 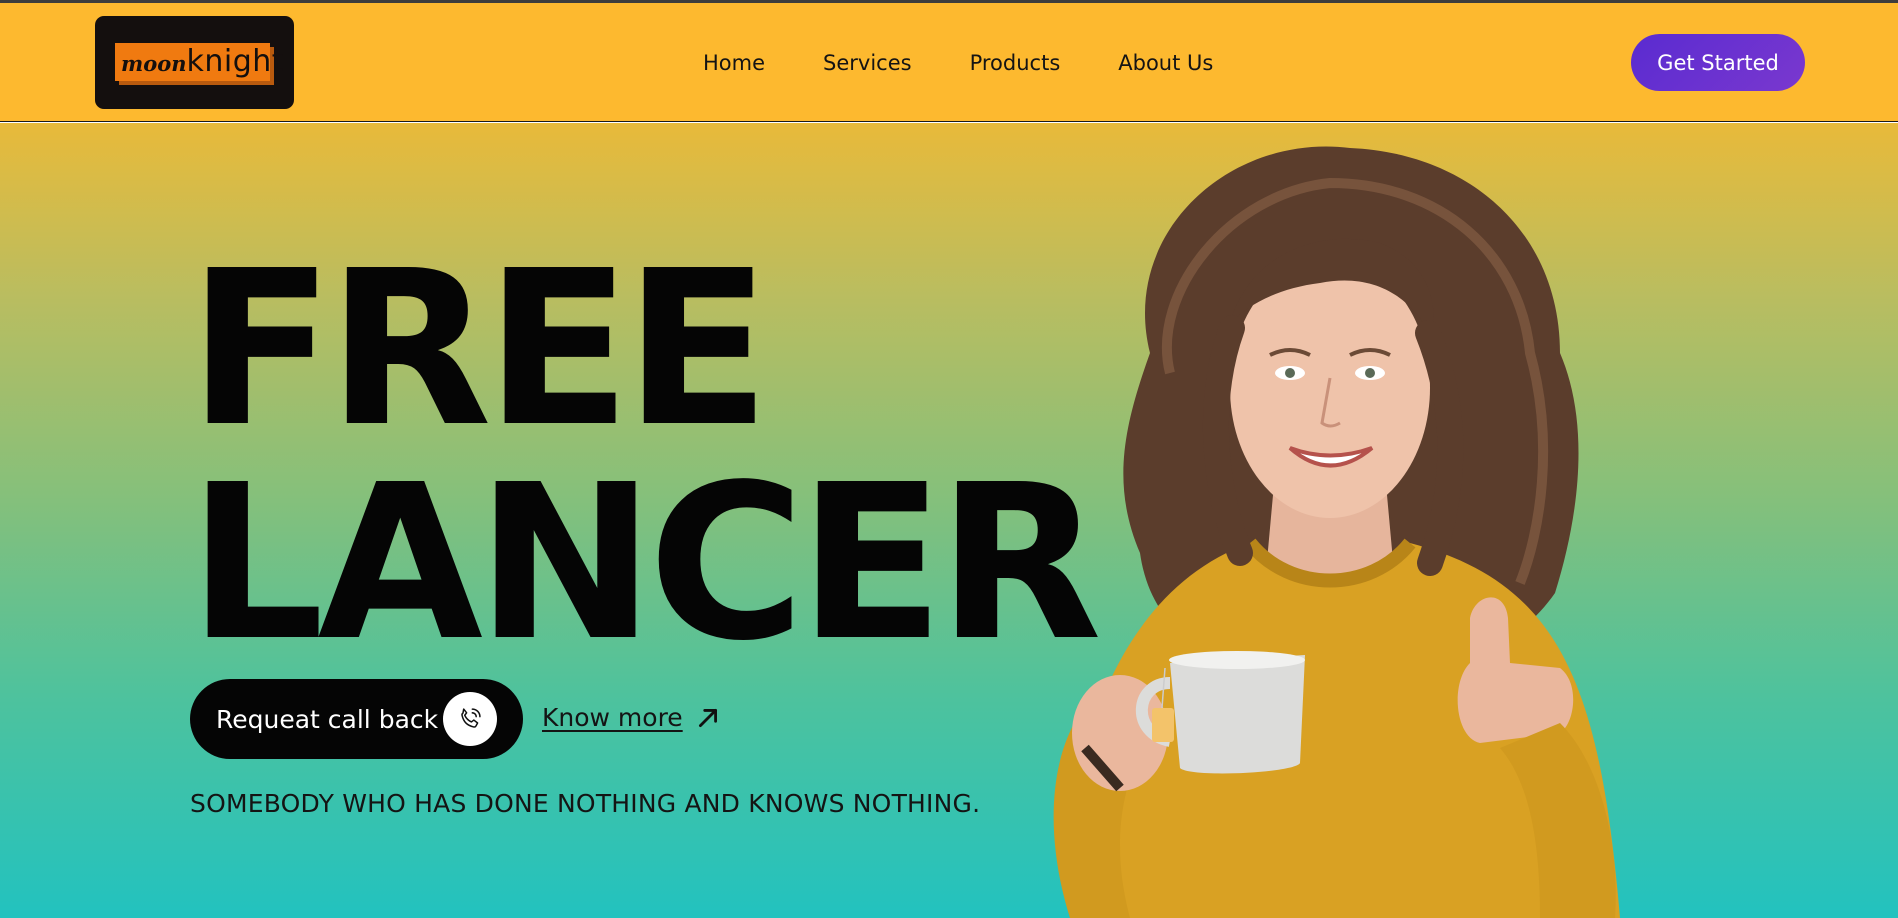 I want to click on nav-link-home: Home, so click(x=734, y=63).